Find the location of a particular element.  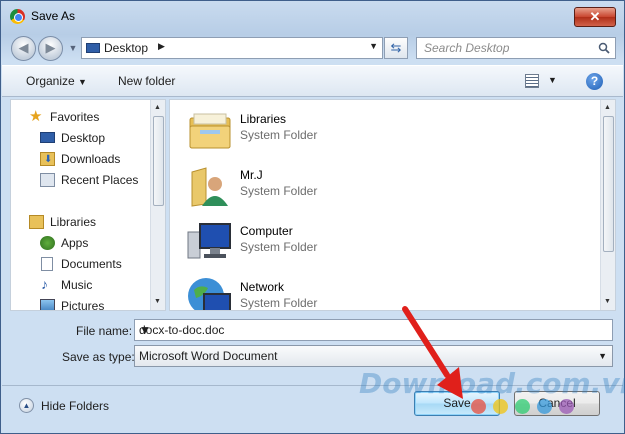

network-icon is located at coordinates (209, 294).